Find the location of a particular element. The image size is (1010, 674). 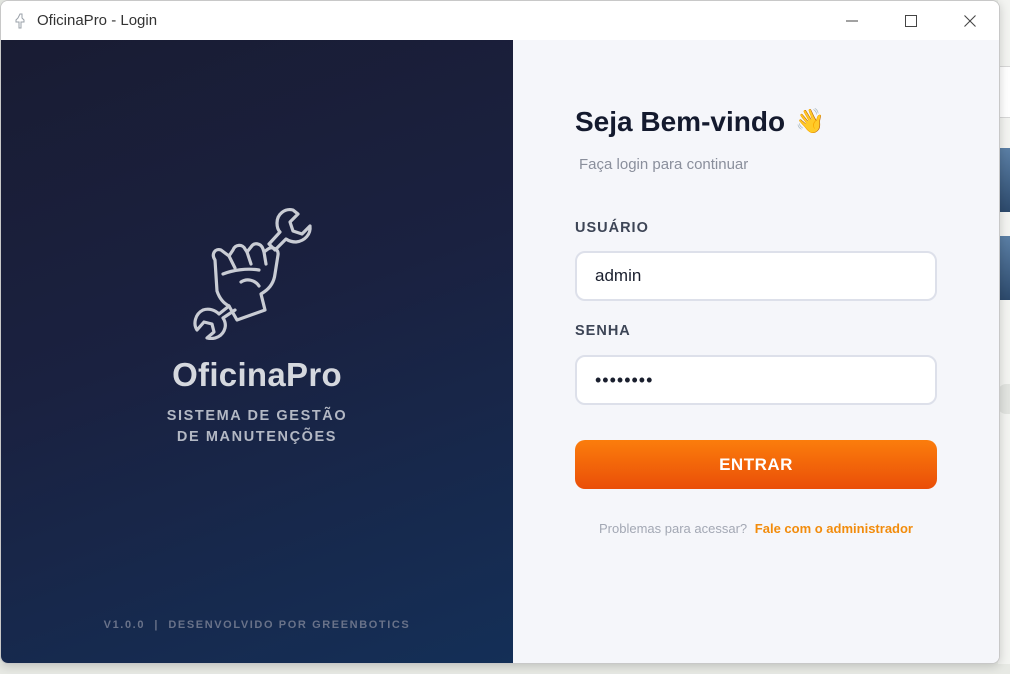

help-text: Problemas para acessar? is located at coordinates (673, 528).